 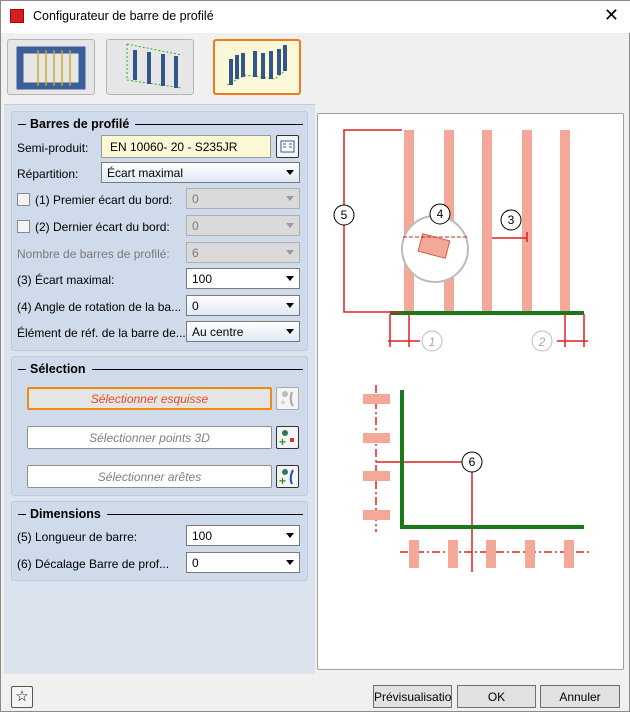 I want to click on distribution-value: Écart maximal, so click(x=145, y=173).